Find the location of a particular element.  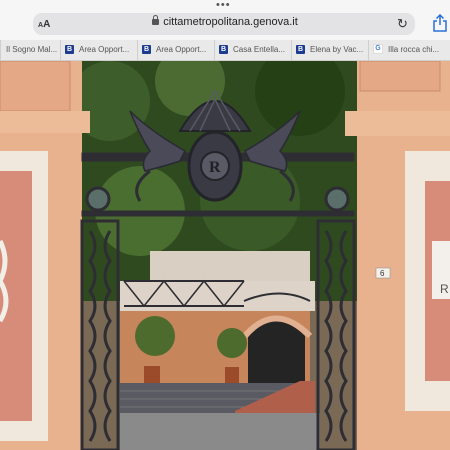

crest-monogram: R is located at coordinates (215, 167).